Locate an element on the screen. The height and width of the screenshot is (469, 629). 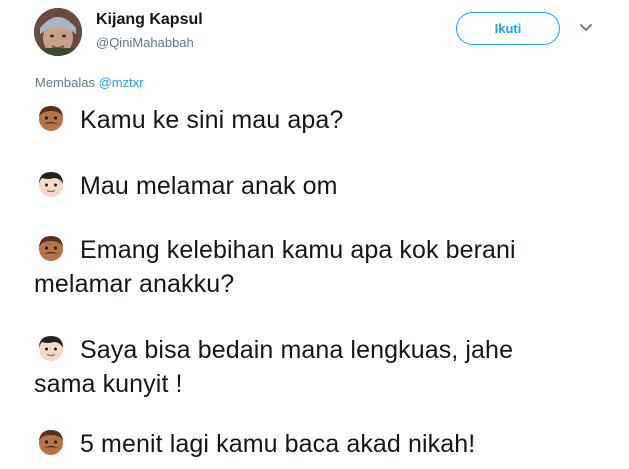
dialogue-text: Mau melamar anak om is located at coordinates (209, 186).